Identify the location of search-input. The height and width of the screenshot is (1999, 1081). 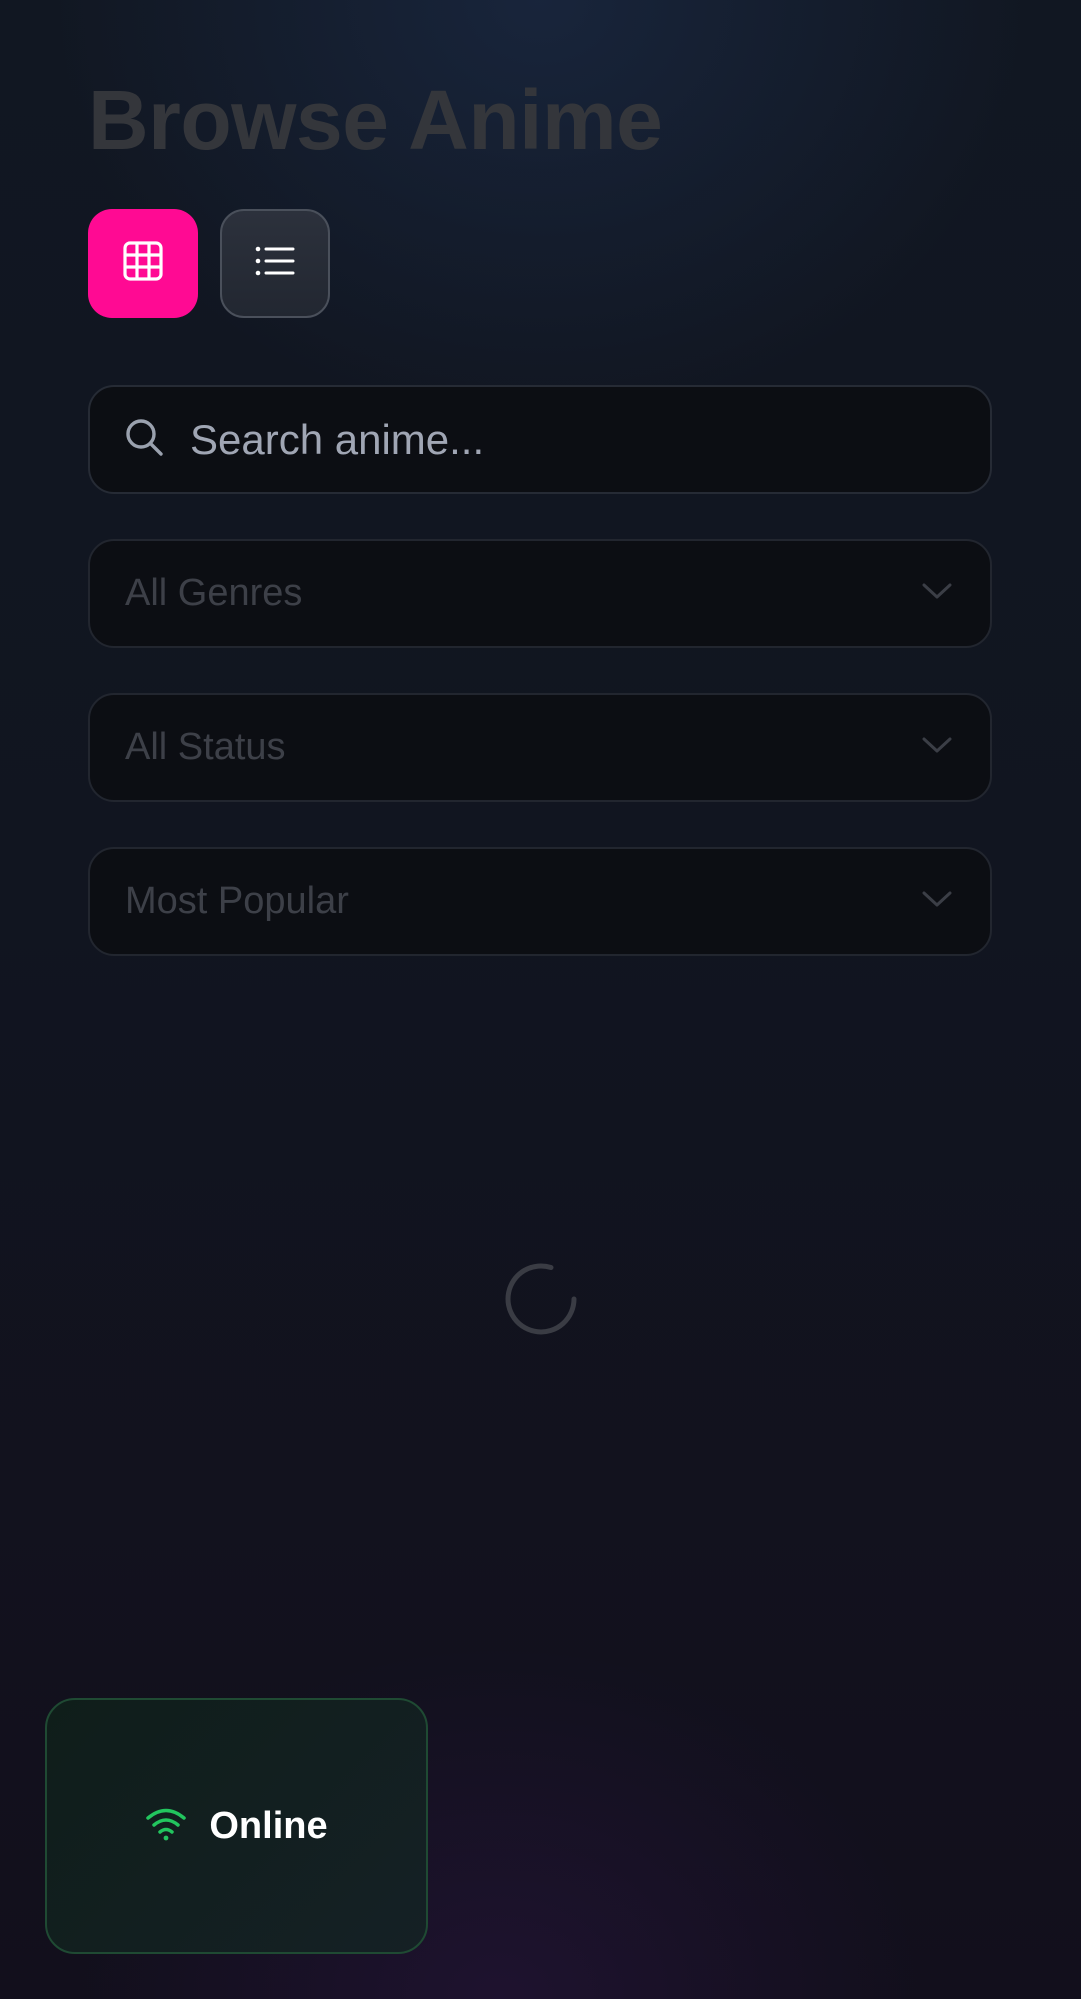
(580, 439).